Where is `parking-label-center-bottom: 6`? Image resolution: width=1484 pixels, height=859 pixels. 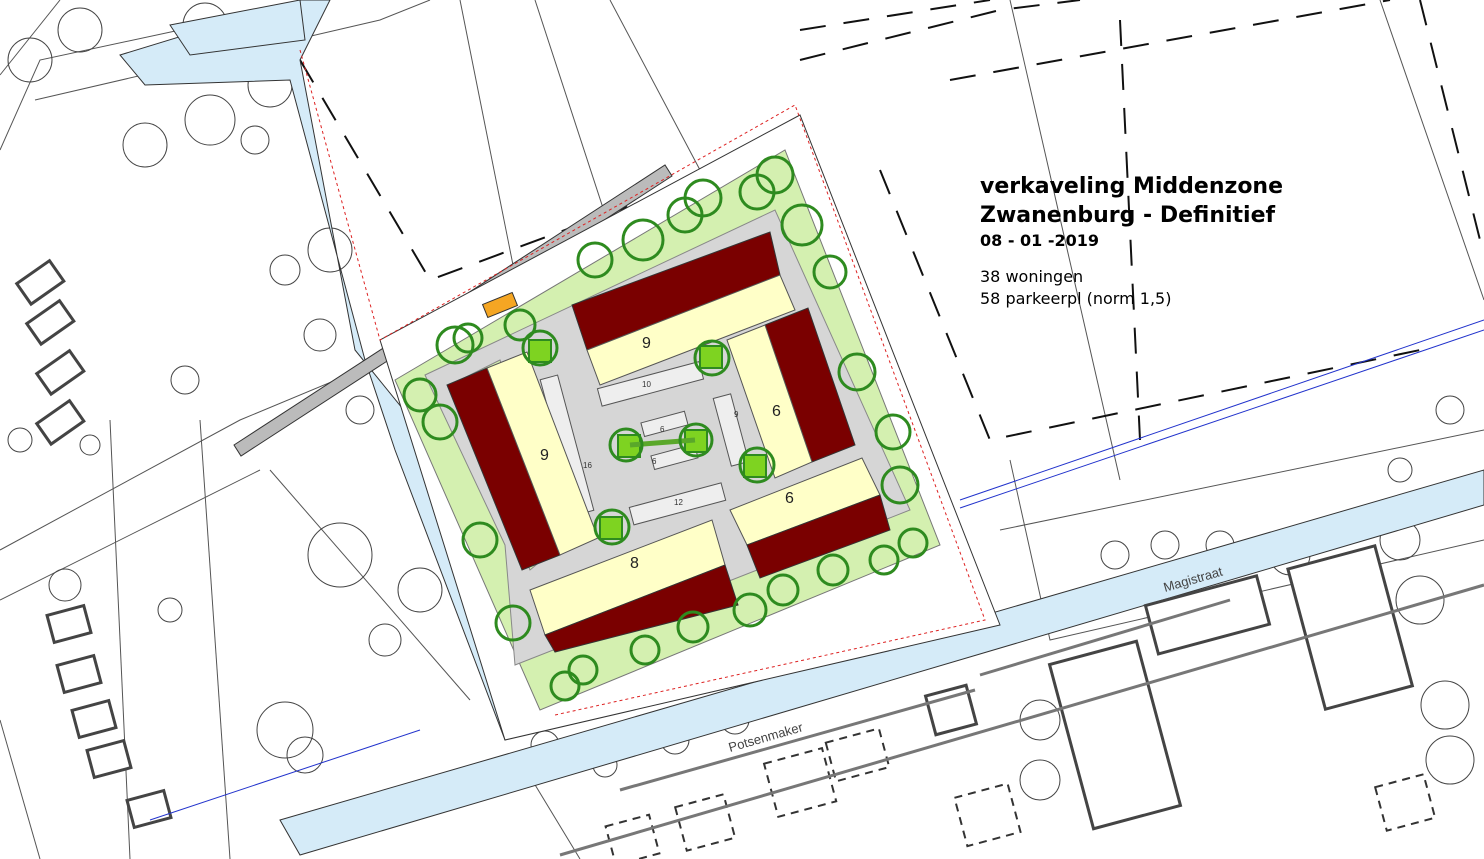
parking-label-center-bottom: 6 is located at coordinates (654, 461).